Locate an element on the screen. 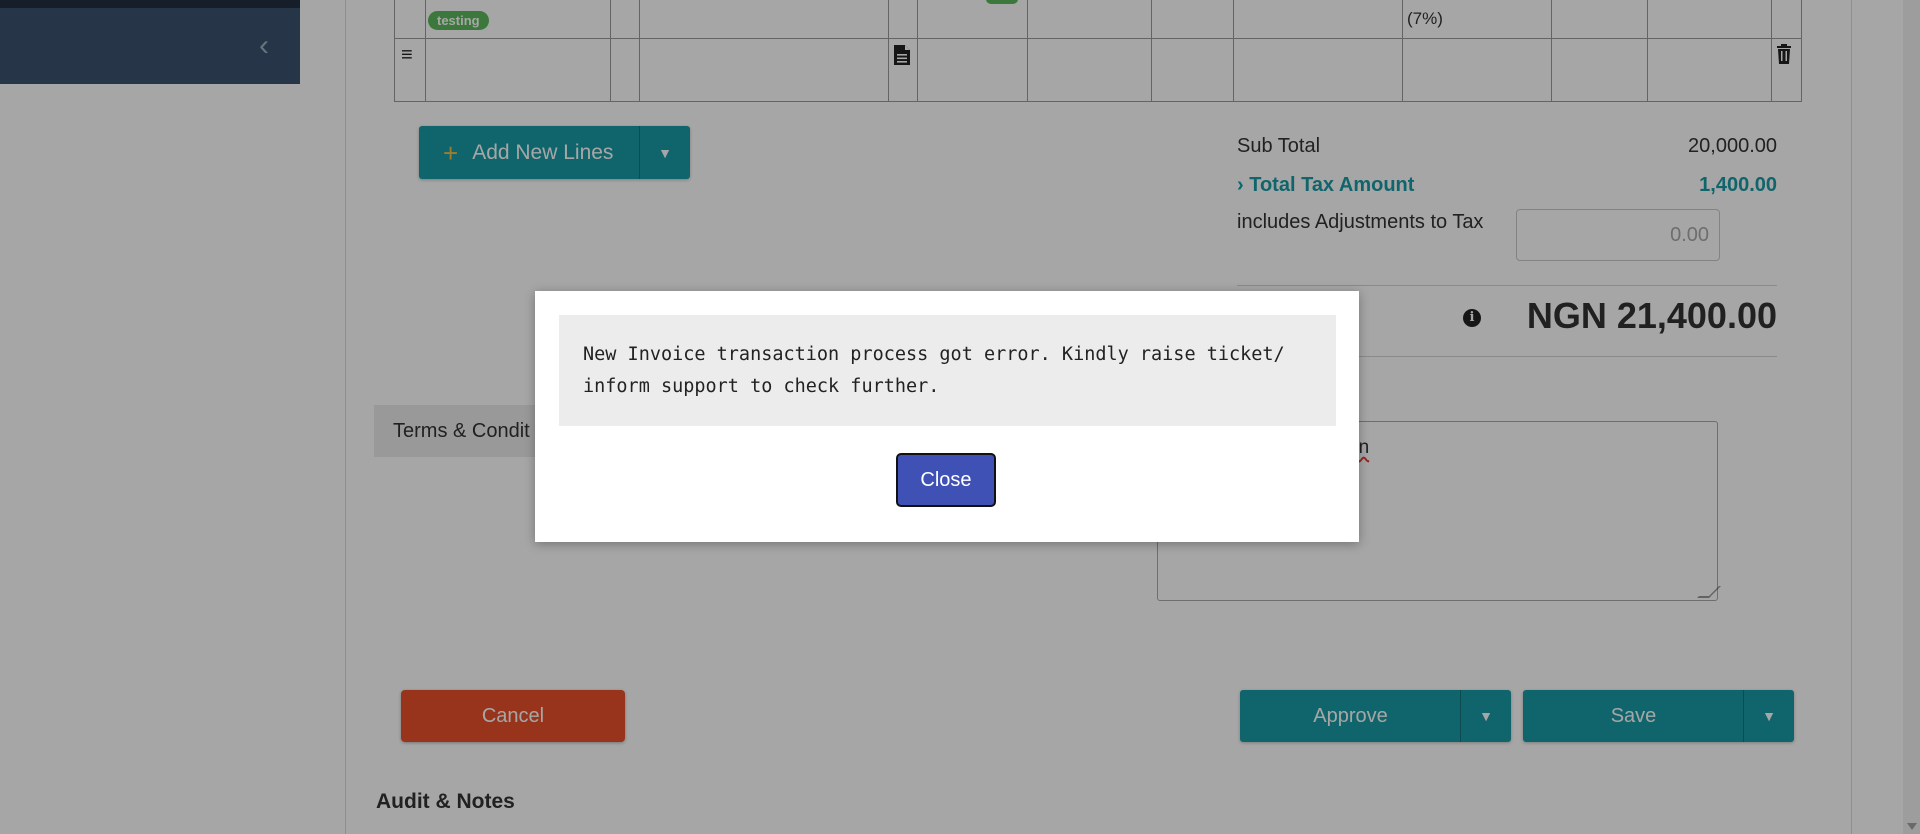  close-button: Close is located at coordinates (946, 480).